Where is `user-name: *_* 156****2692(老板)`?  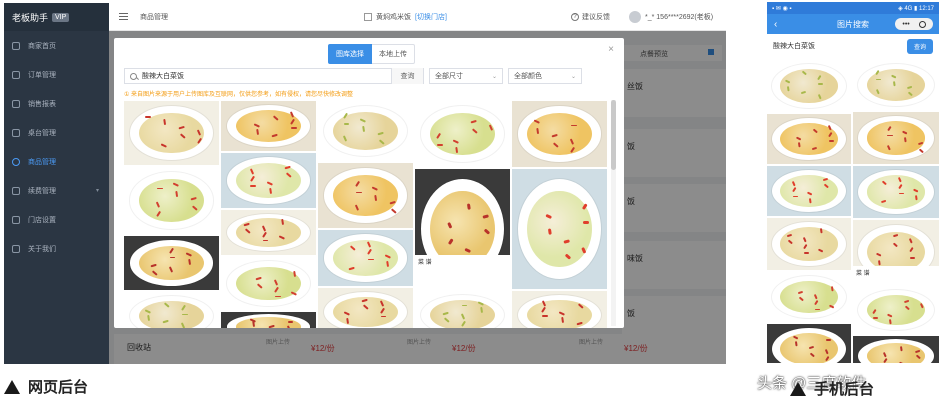 user-name: *_* 156****2692(老板) is located at coordinates (679, 17).